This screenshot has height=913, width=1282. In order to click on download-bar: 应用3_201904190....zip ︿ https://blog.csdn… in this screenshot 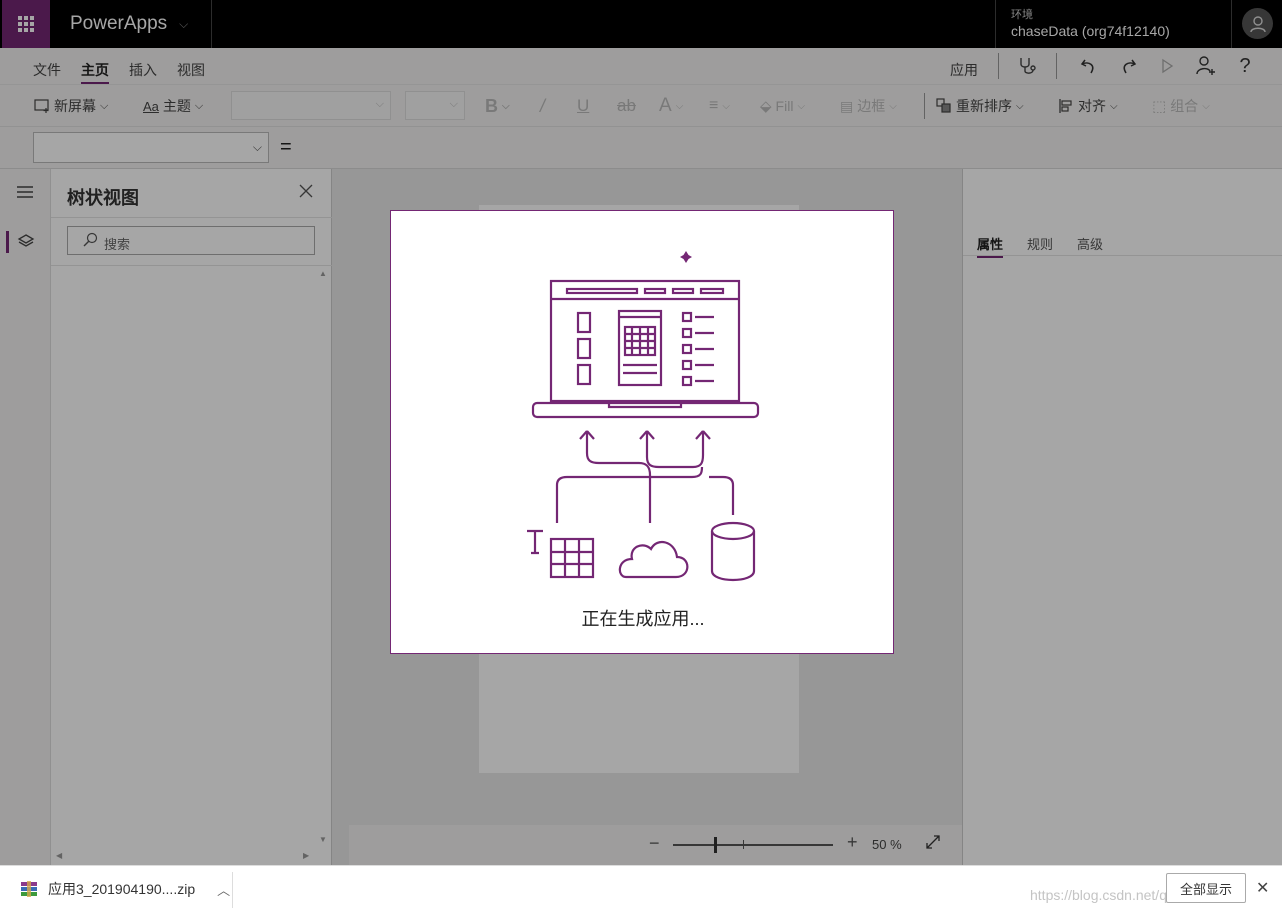, I will do `click(641, 889)`.